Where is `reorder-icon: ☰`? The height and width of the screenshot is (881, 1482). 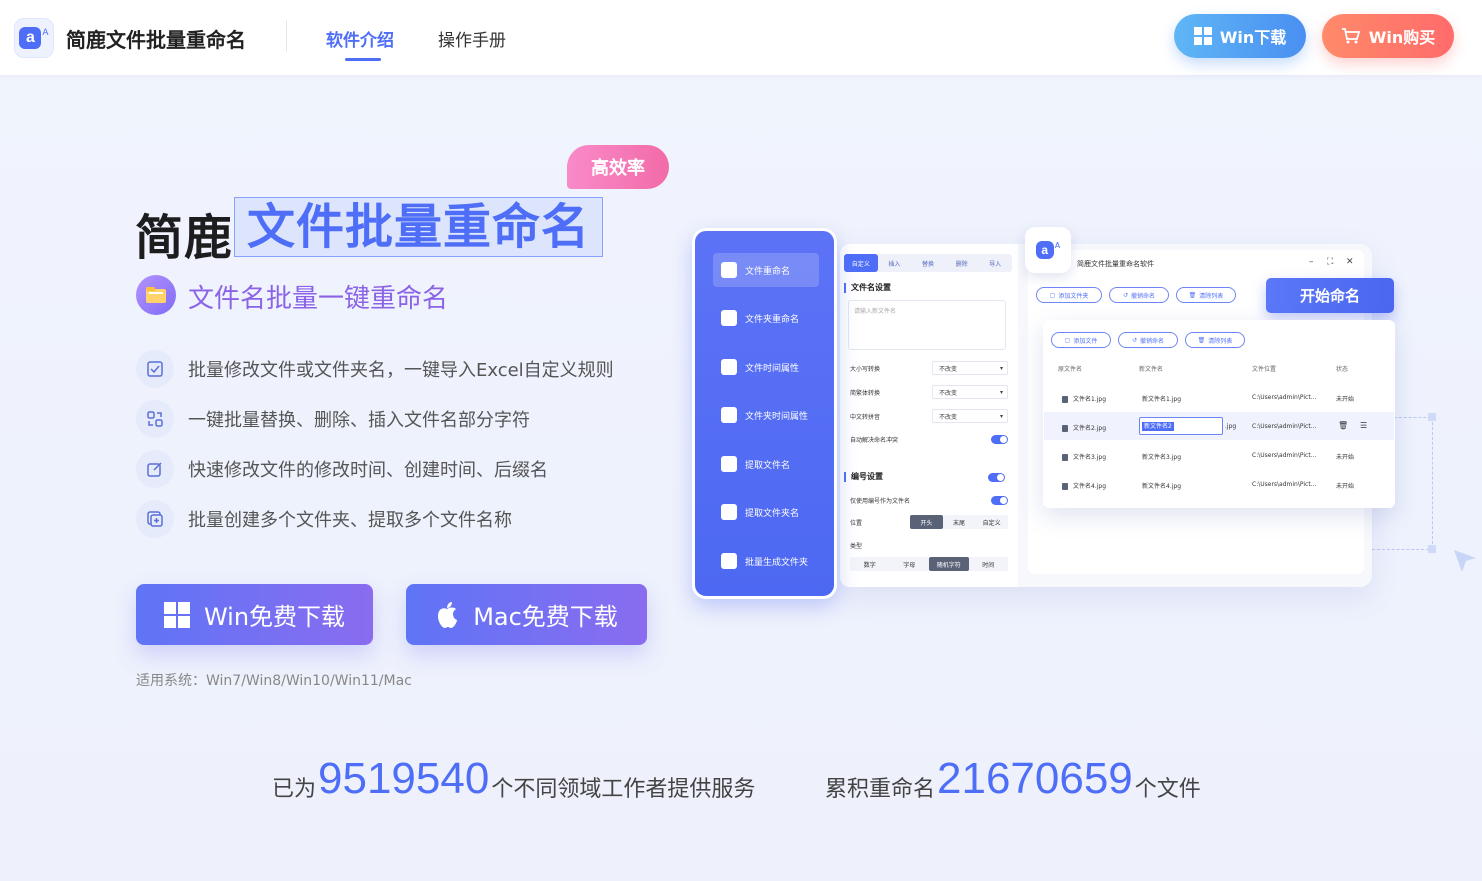
reorder-icon: ☰ is located at coordinates (1363, 425).